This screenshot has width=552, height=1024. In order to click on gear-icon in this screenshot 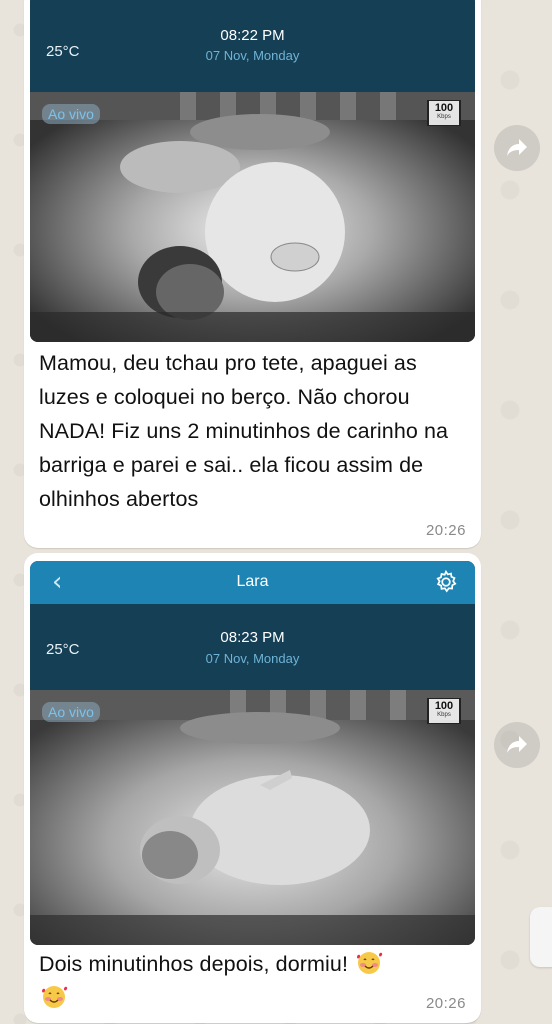, I will do `click(446, 581)`.